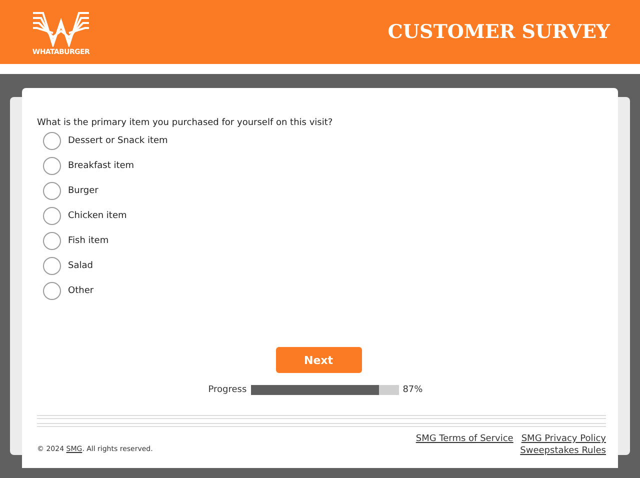  Describe the element at coordinates (185, 123) in the screenshot. I see `question-text: What is the primary item you purchased for yourself on this visit?` at that location.